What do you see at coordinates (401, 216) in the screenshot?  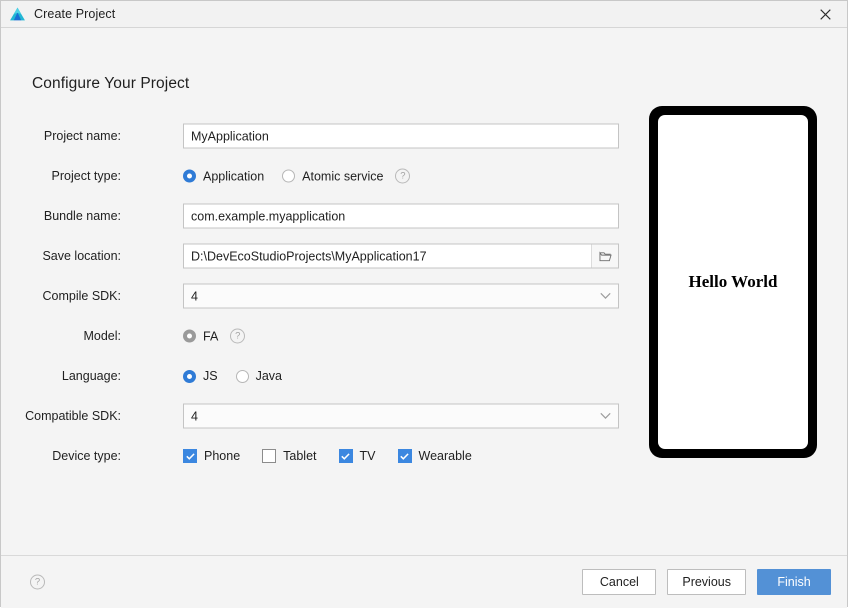 I see `bundle-name-input` at bounding box center [401, 216].